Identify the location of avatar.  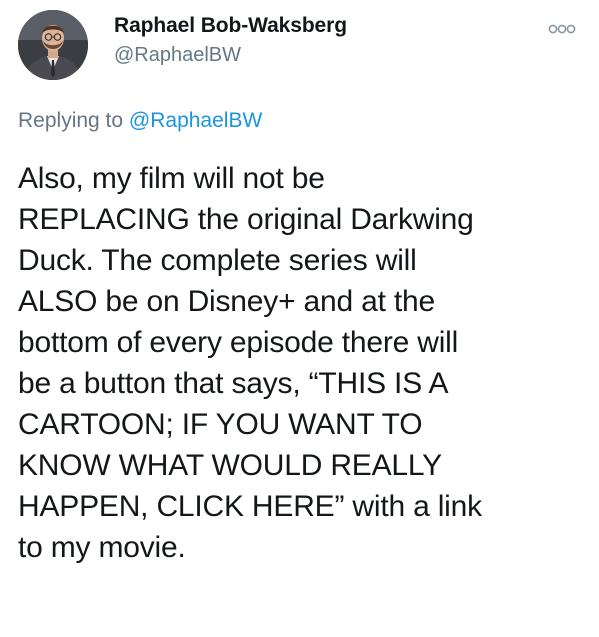
(53, 45).